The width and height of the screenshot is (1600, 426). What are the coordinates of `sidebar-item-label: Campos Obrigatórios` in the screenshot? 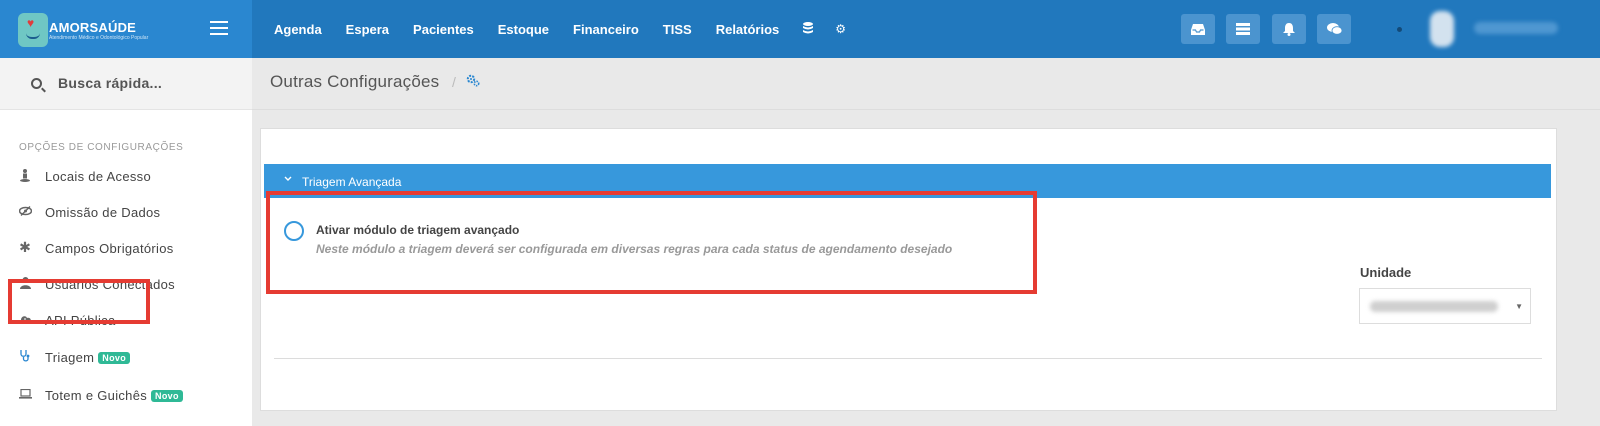 It's located at (109, 248).